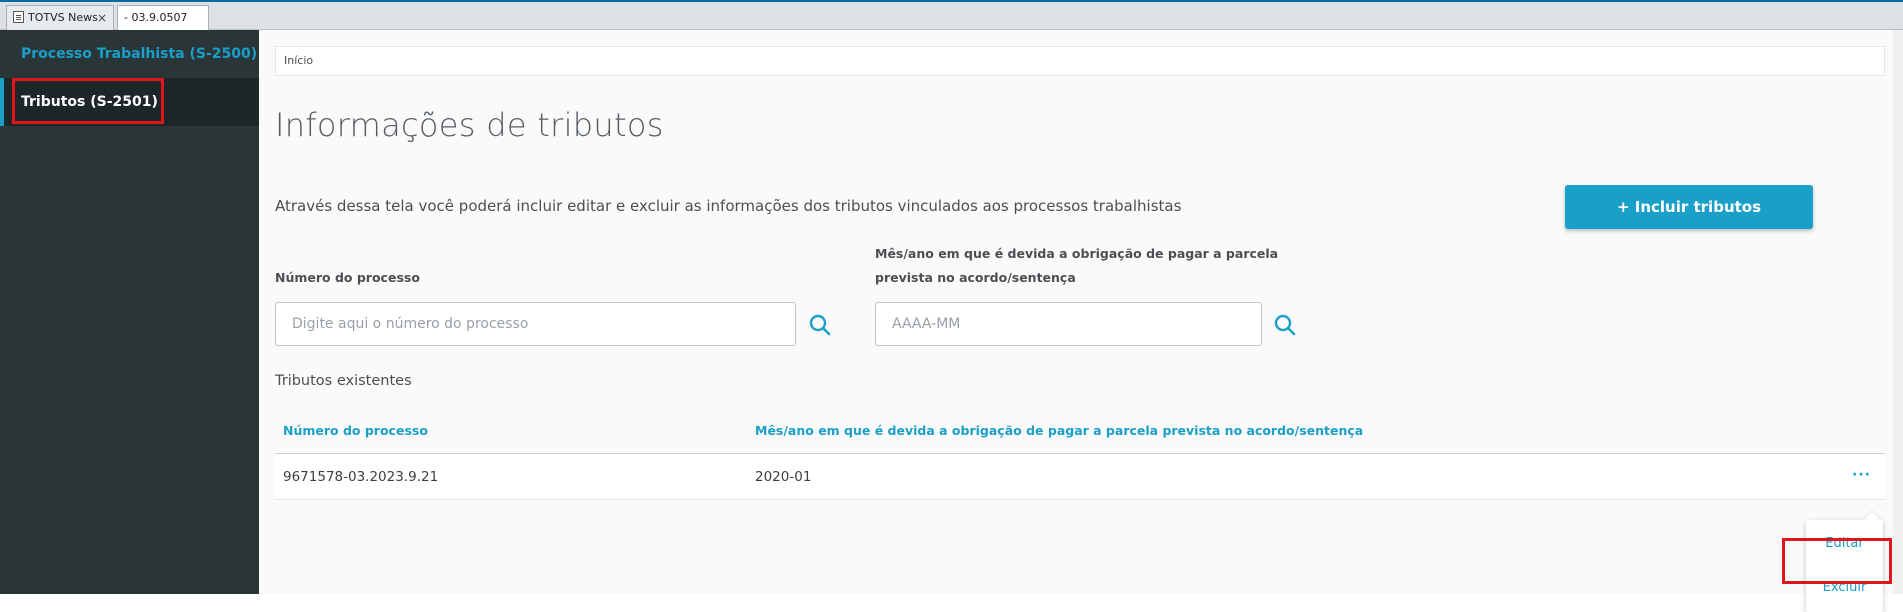 The width and height of the screenshot is (1903, 612). Describe the element at coordinates (343, 381) in the screenshot. I see `table-title: Tributos existentes` at that location.